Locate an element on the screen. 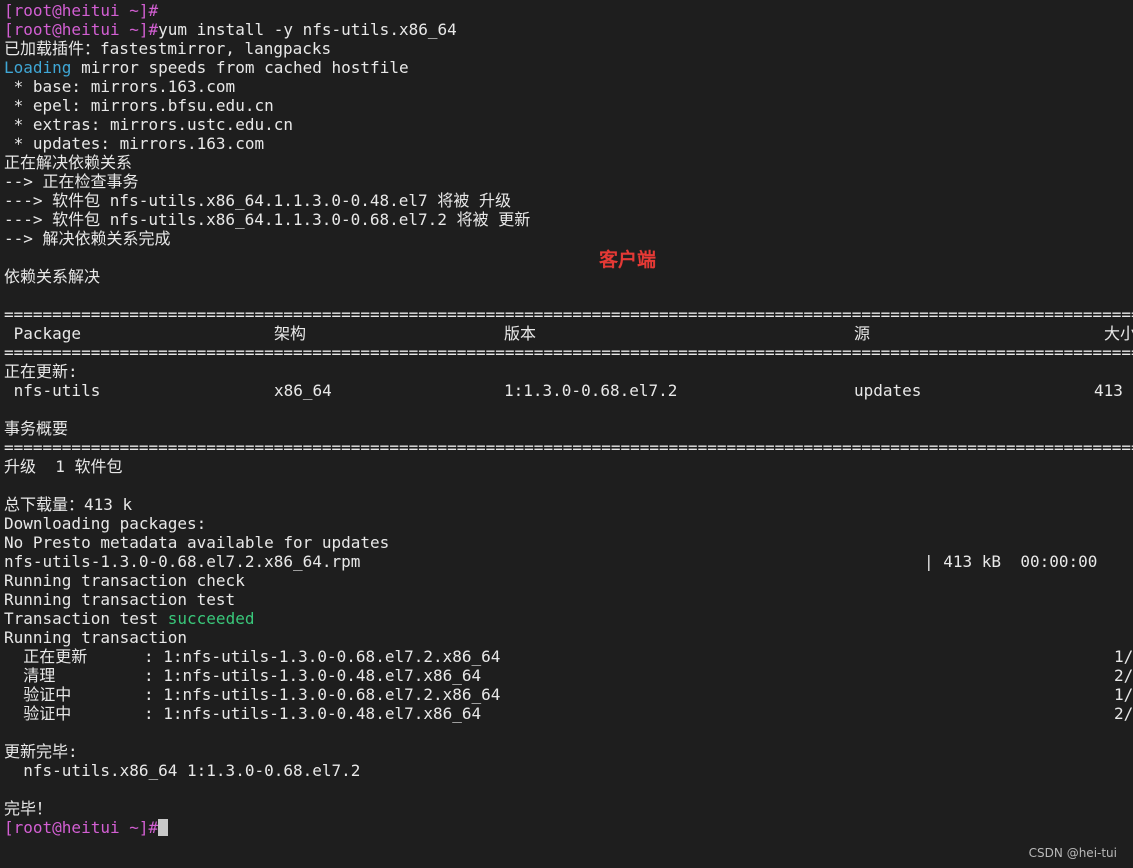  terminal-text: 升级 1 软件包 is located at coordinates (63, 466).